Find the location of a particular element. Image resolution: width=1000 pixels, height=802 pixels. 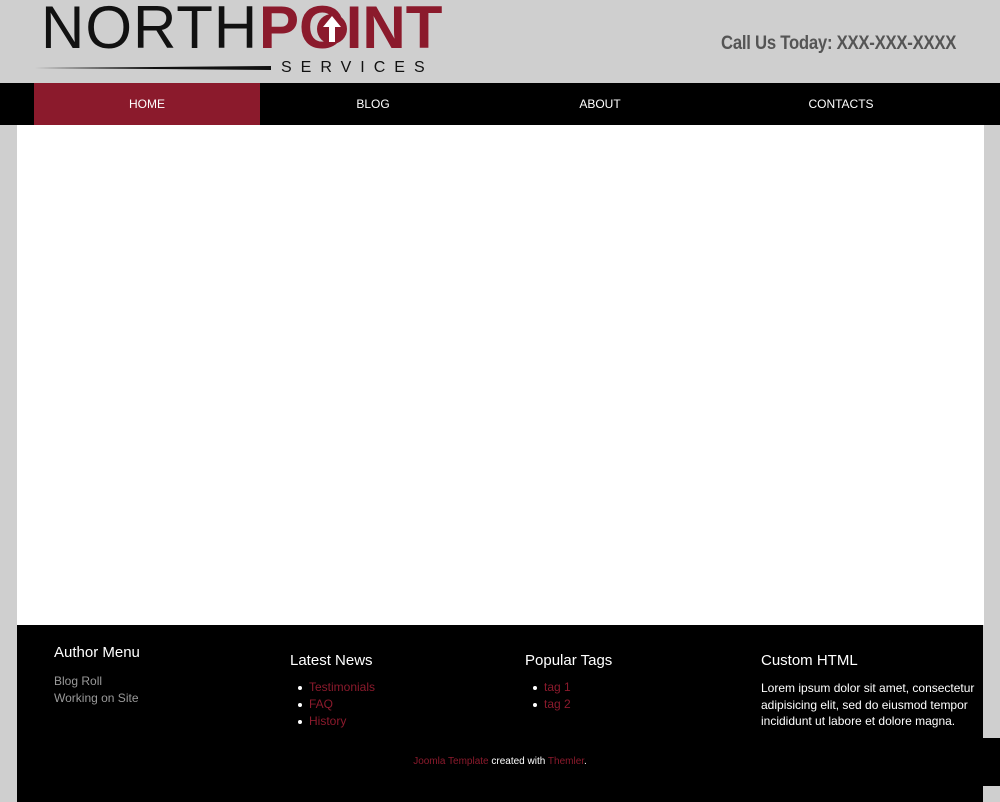

footer-credit: Joomla Template created with Themler. is located at coordinates (500, 761).